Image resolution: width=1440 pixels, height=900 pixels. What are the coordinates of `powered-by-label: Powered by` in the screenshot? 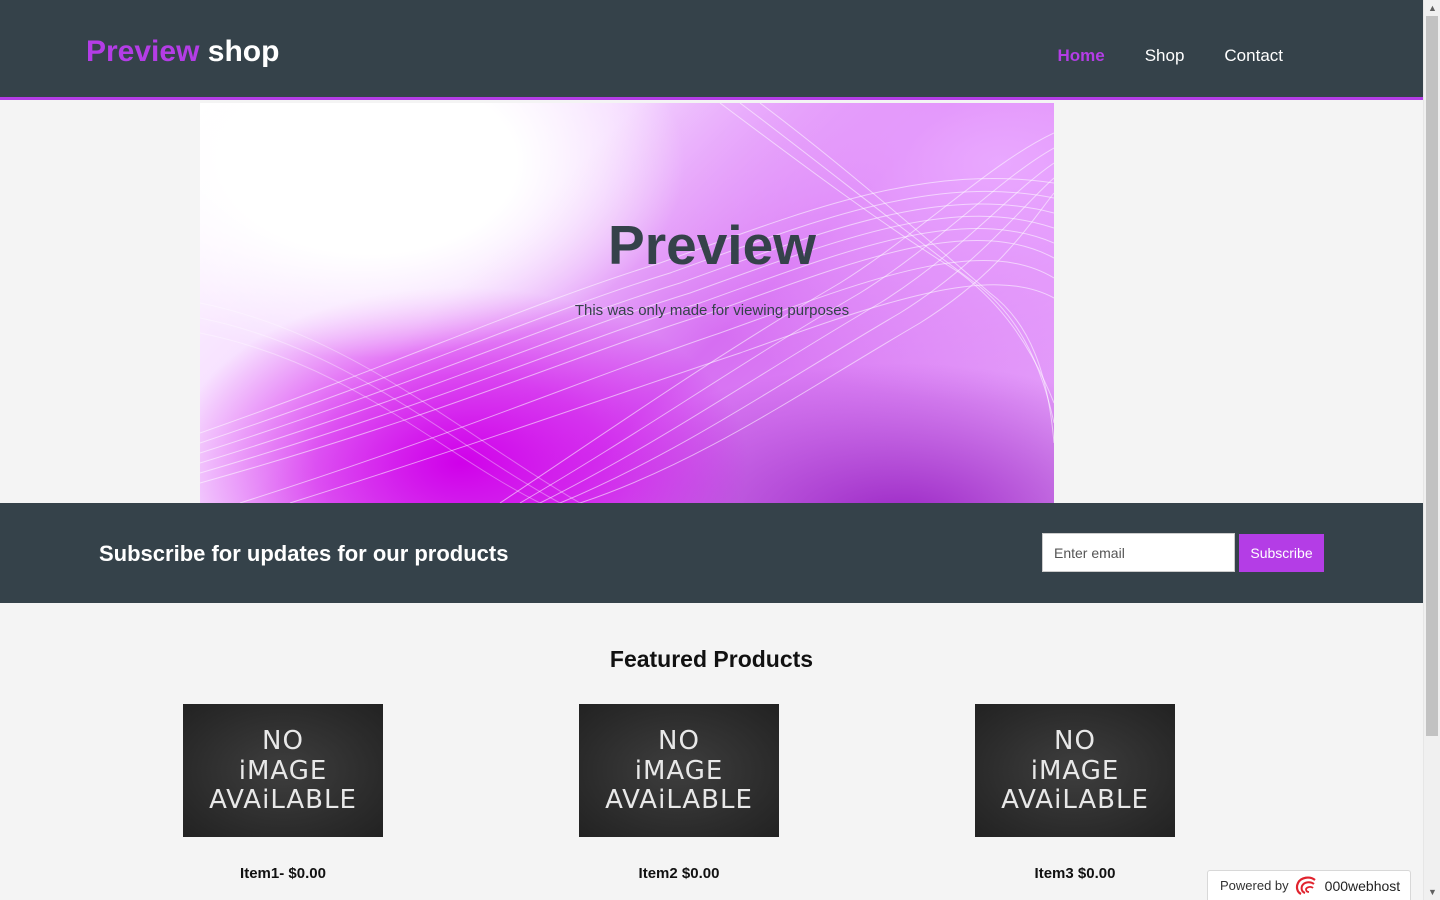 It's located at (1254, 885).